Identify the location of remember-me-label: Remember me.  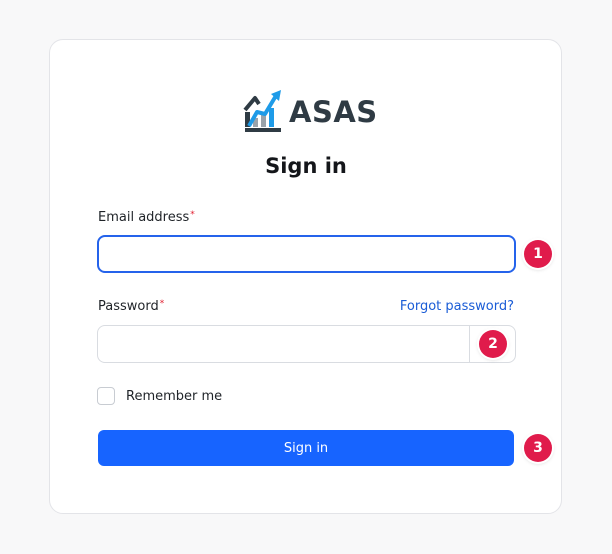
(174, 396).